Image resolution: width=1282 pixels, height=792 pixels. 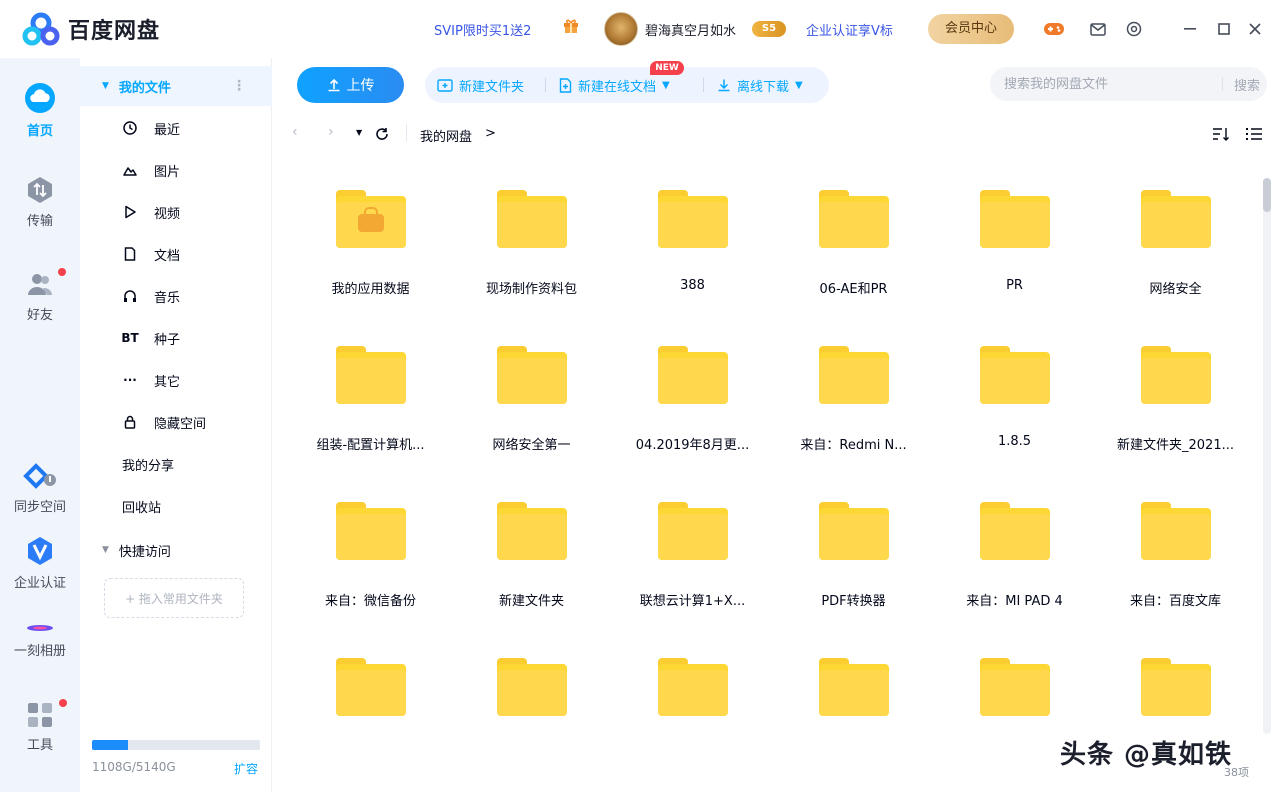 What do you see at coordinates (295, 132) in the screenshot?
I see `back-arrow-icon: ‹` at bounding box center [295, 132].